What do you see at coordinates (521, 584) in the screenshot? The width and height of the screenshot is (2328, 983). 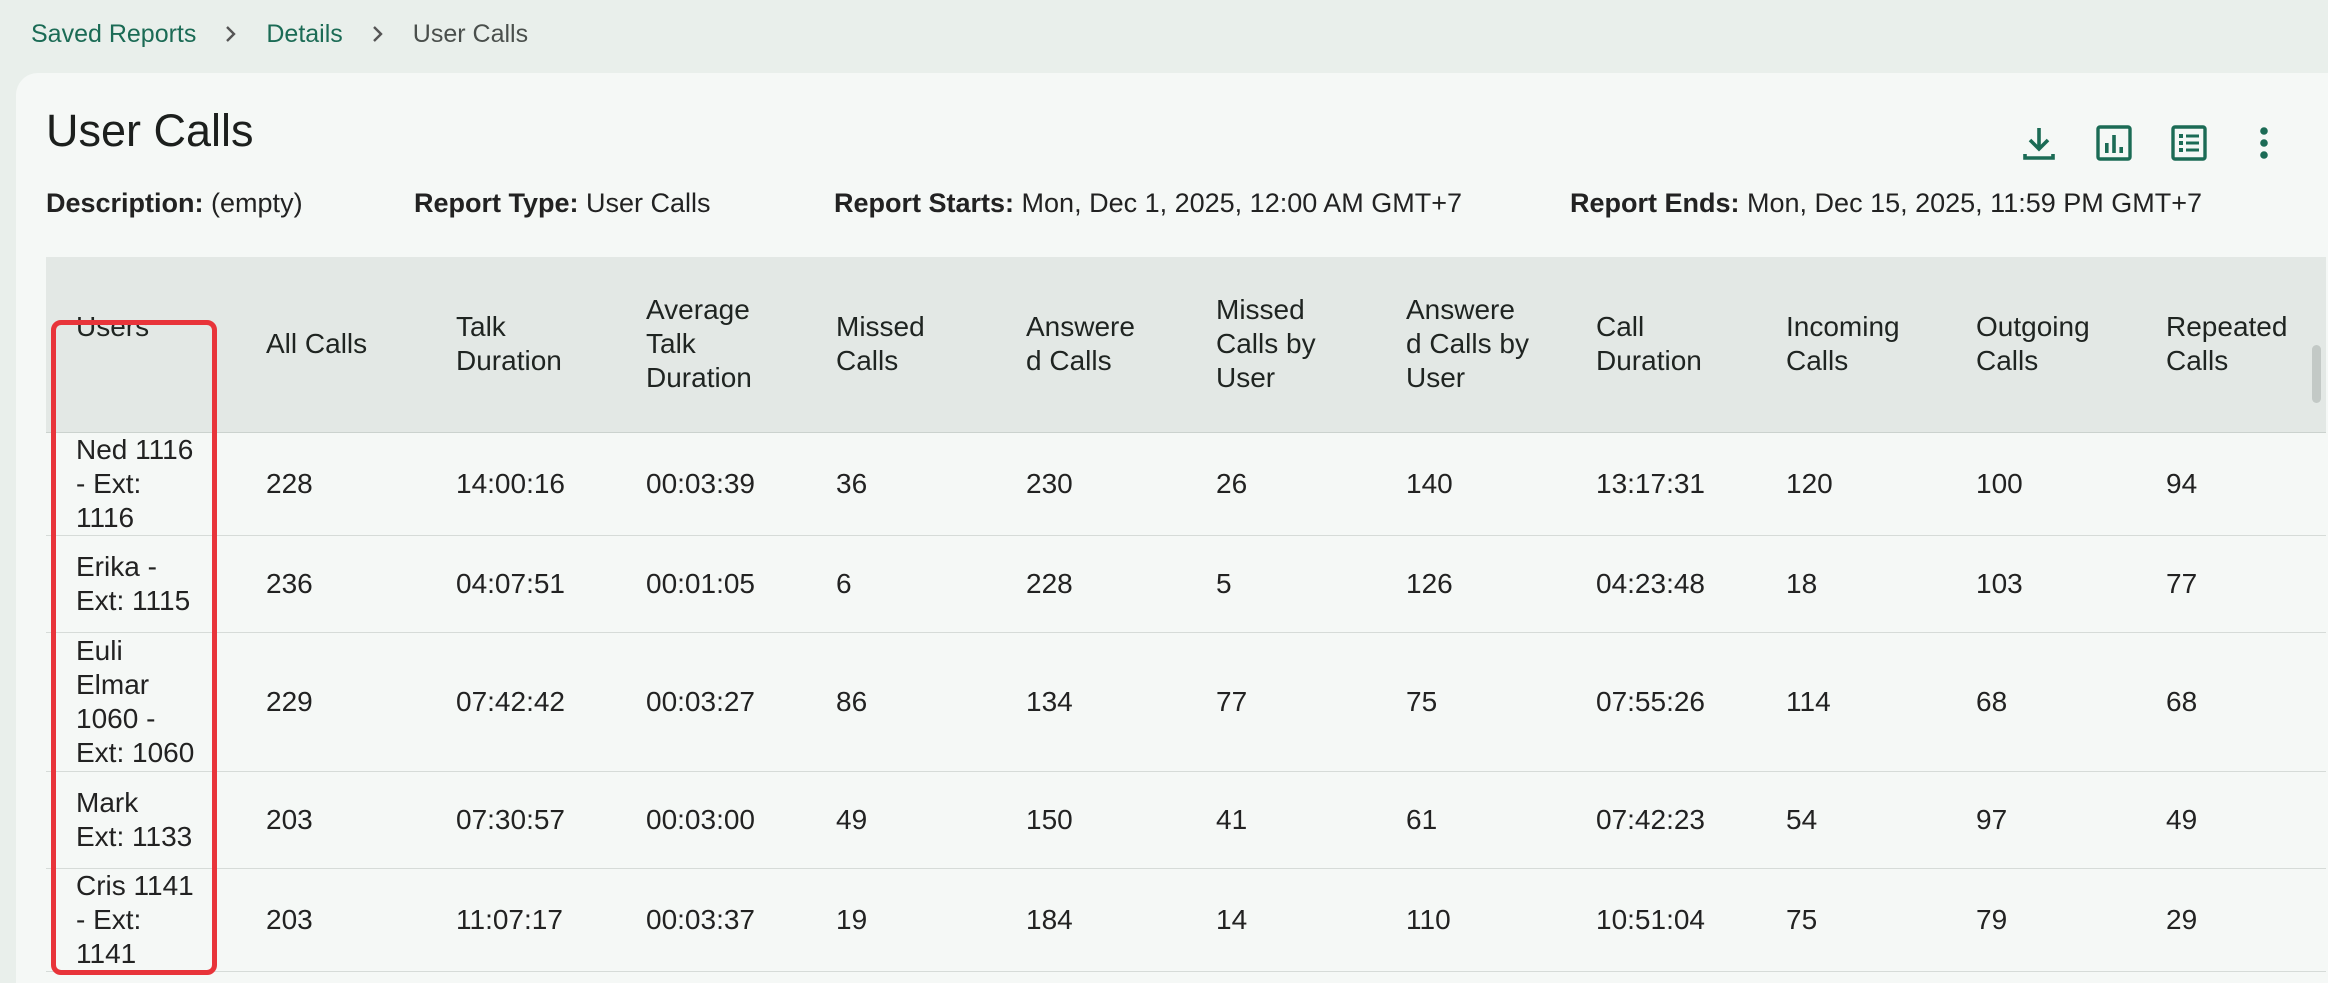 I see `table-cell: 04:07:51` at bounding box center [521, 584].